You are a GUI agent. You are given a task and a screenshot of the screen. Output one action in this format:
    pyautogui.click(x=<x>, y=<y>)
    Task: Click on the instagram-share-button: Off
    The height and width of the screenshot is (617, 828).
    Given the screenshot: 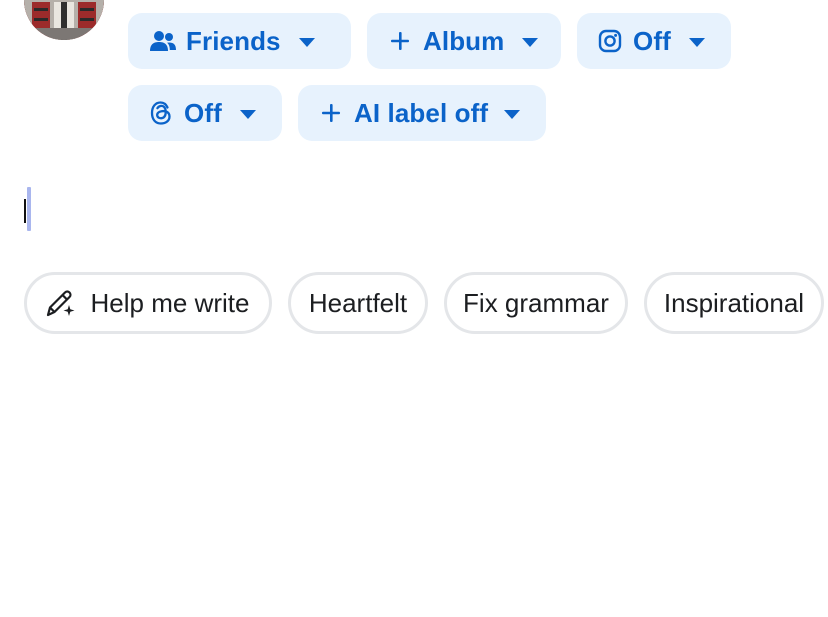 What is the action you would take?
    pyautogui.click(x=654, y=41)
    